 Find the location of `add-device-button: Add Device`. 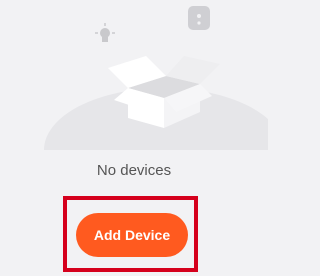

add-device-button: Add Device is located at coordinates (132, 235).